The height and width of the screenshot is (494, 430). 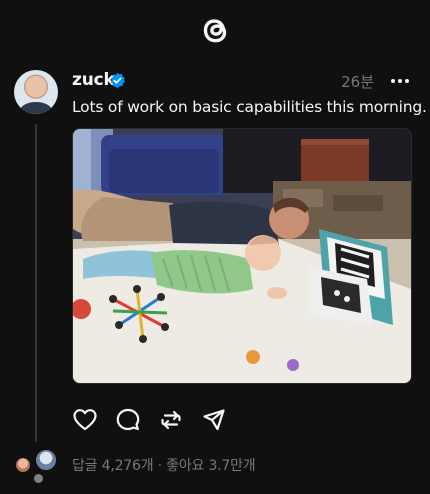 I want to click on likes-count: 좋아요 3.7만개, so click(x=211, y=466).